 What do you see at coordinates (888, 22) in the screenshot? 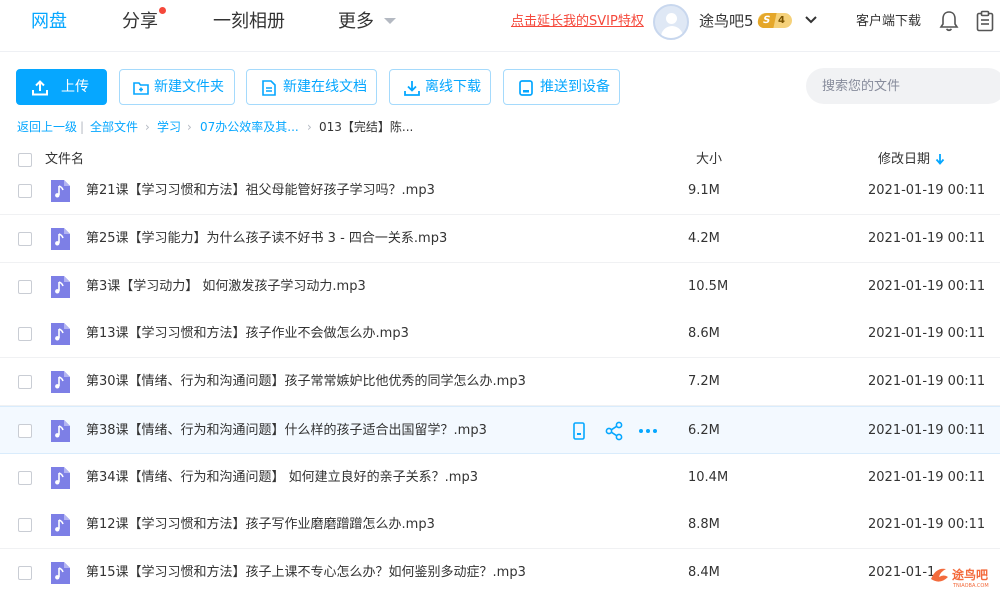
I see `client-download-link: 客户端下载` at bounding box center [888, 22].